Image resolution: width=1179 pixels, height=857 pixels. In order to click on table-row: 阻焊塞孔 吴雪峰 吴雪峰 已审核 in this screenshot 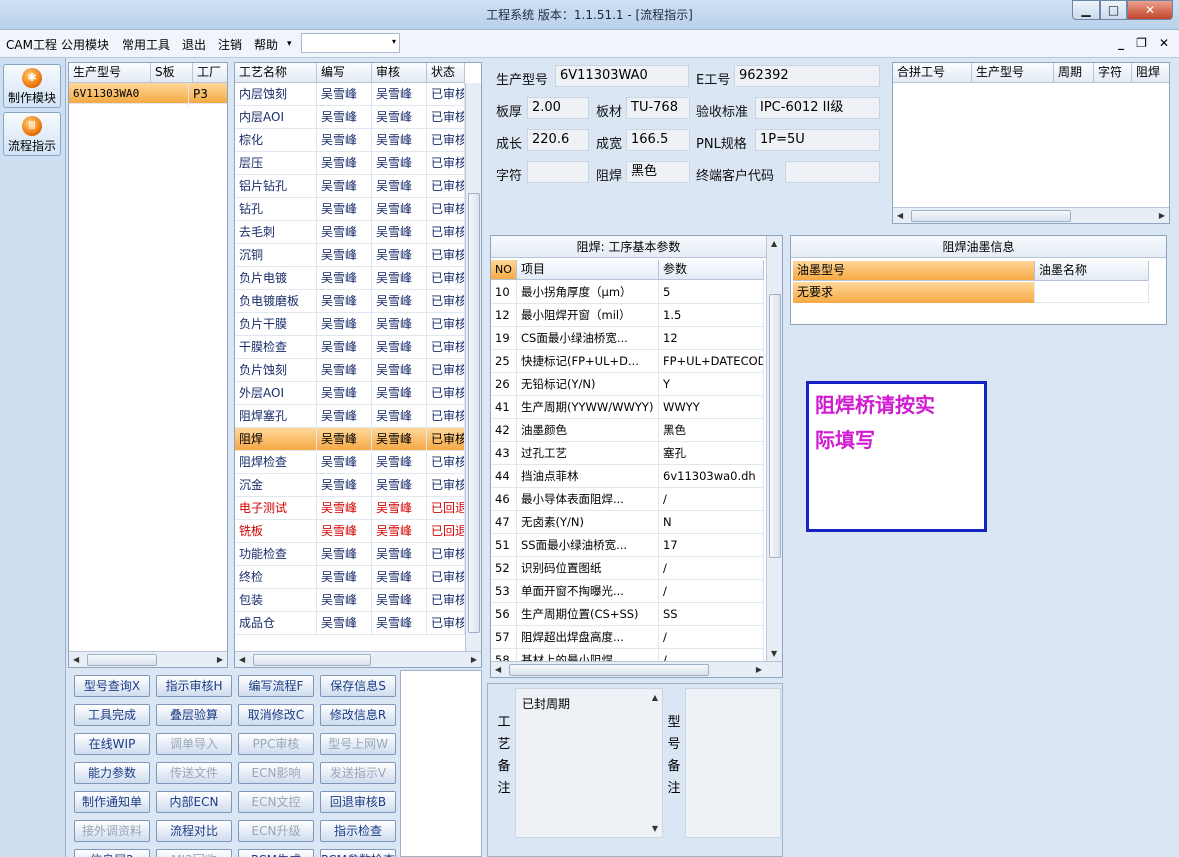, I will do `click(350, 416)`.